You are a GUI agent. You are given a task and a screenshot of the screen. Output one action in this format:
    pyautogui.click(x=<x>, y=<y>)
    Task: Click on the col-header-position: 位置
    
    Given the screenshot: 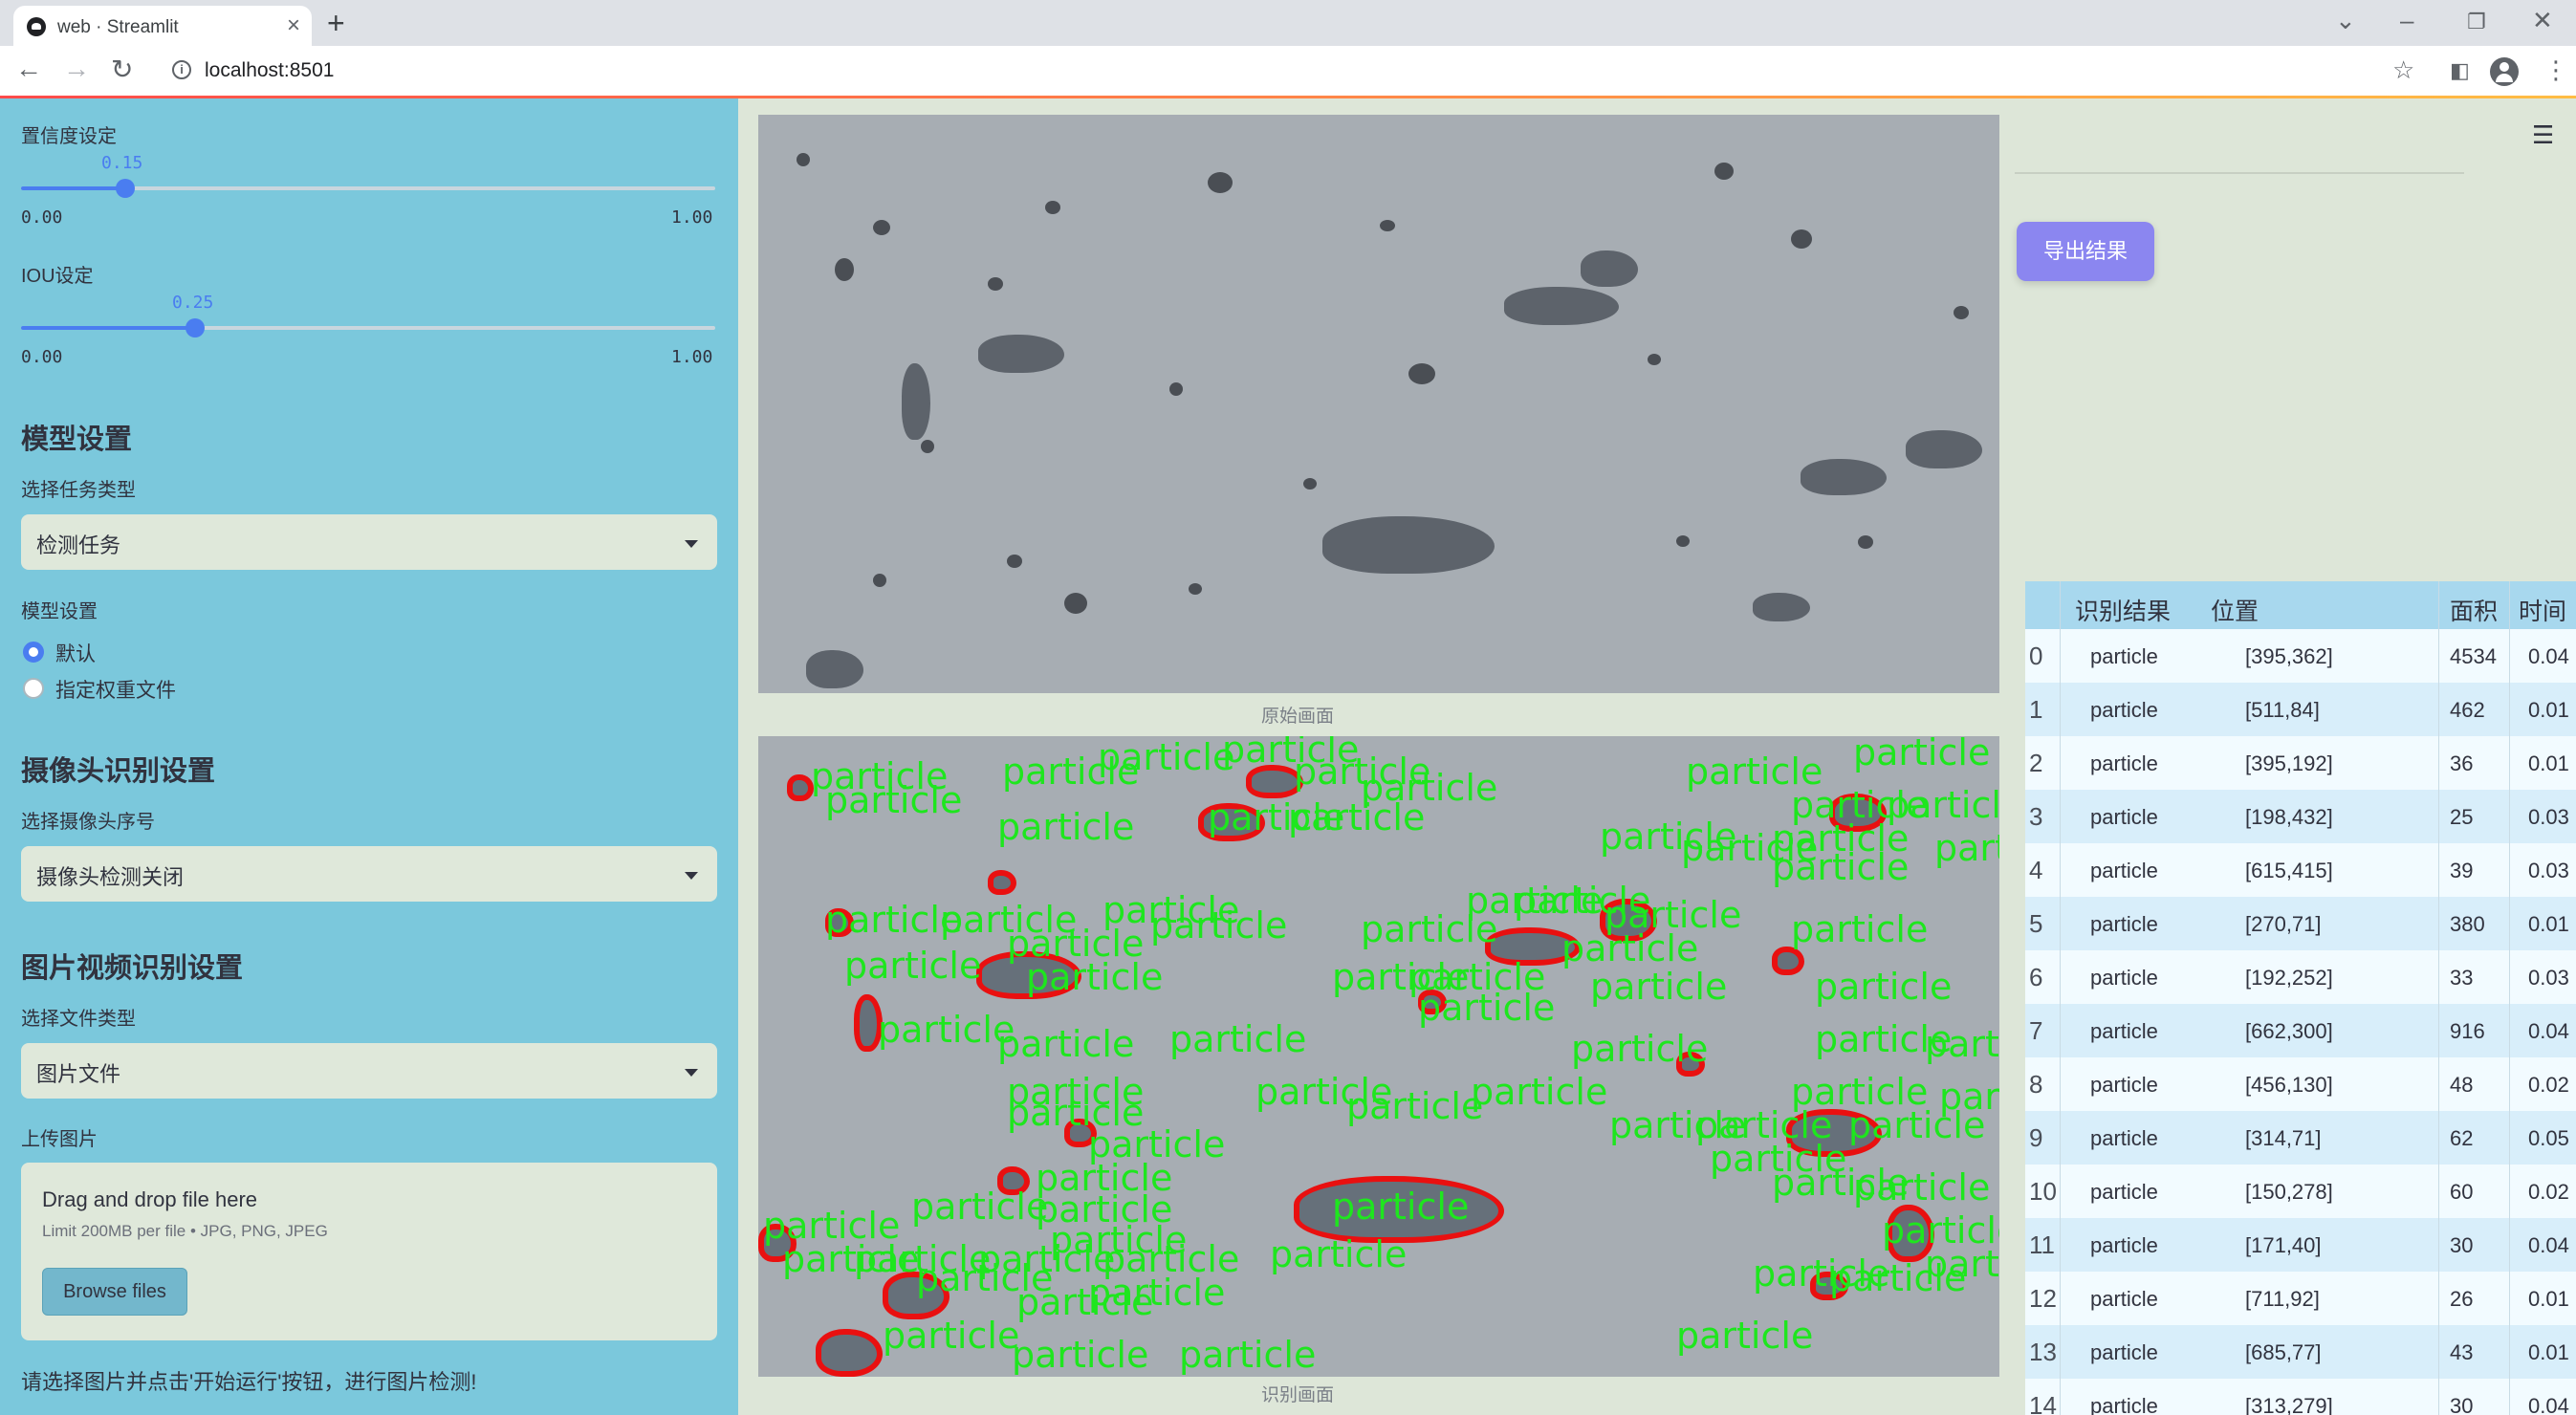 What is the action you would take?
    pyautogui.click(x=2235, y=610)
    